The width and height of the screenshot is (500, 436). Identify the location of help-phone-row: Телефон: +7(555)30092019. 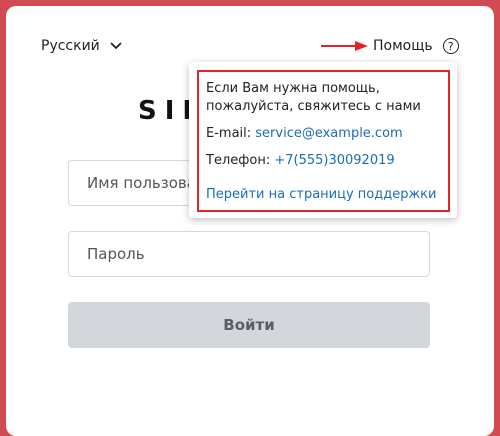
(300, 161).